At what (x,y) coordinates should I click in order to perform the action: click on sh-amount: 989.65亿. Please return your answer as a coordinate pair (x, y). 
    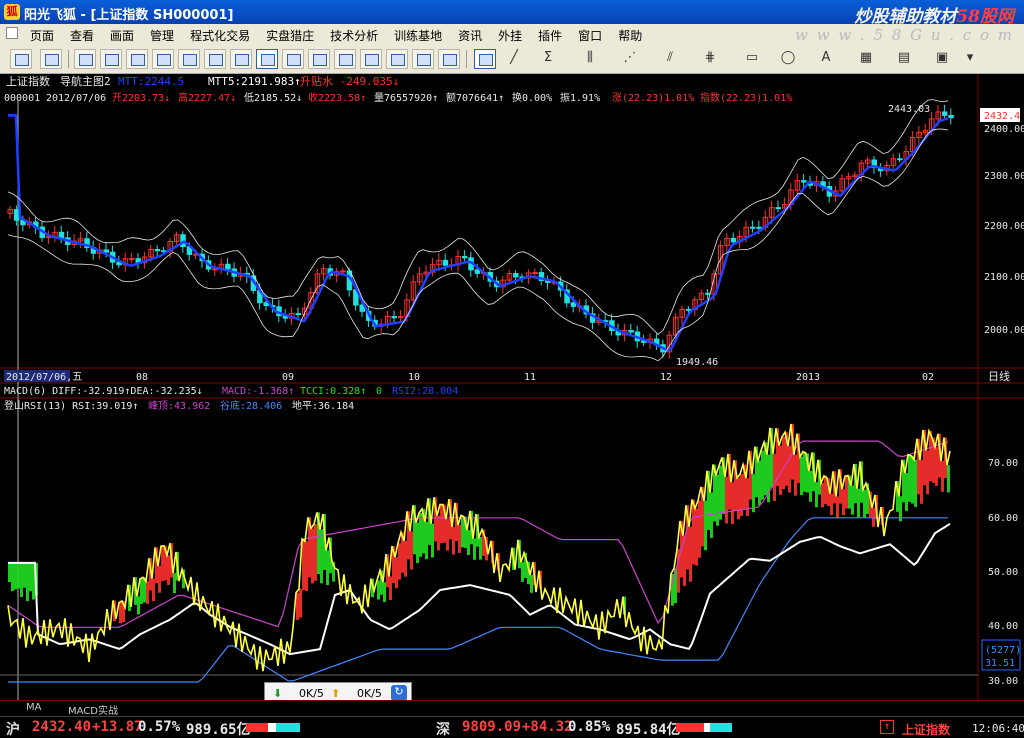
    Looking at the image, I should click on (218, 730).